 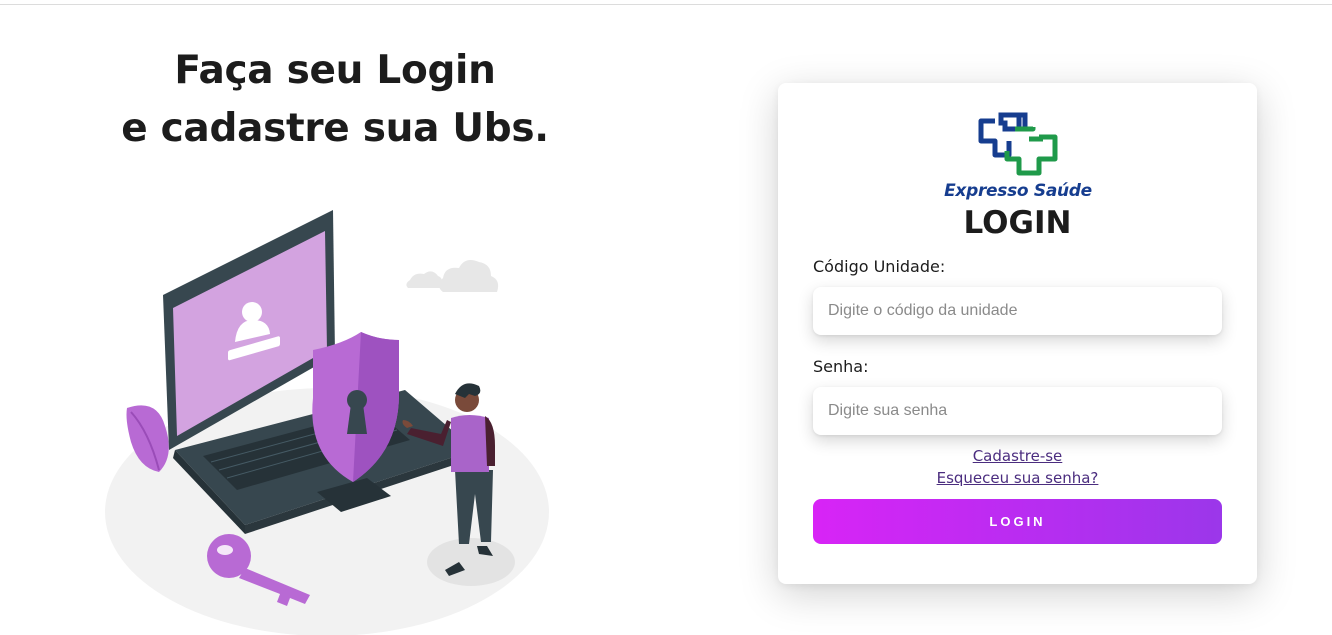 I want to click on login-title: LOGIN, so click(x=1017, y=223).